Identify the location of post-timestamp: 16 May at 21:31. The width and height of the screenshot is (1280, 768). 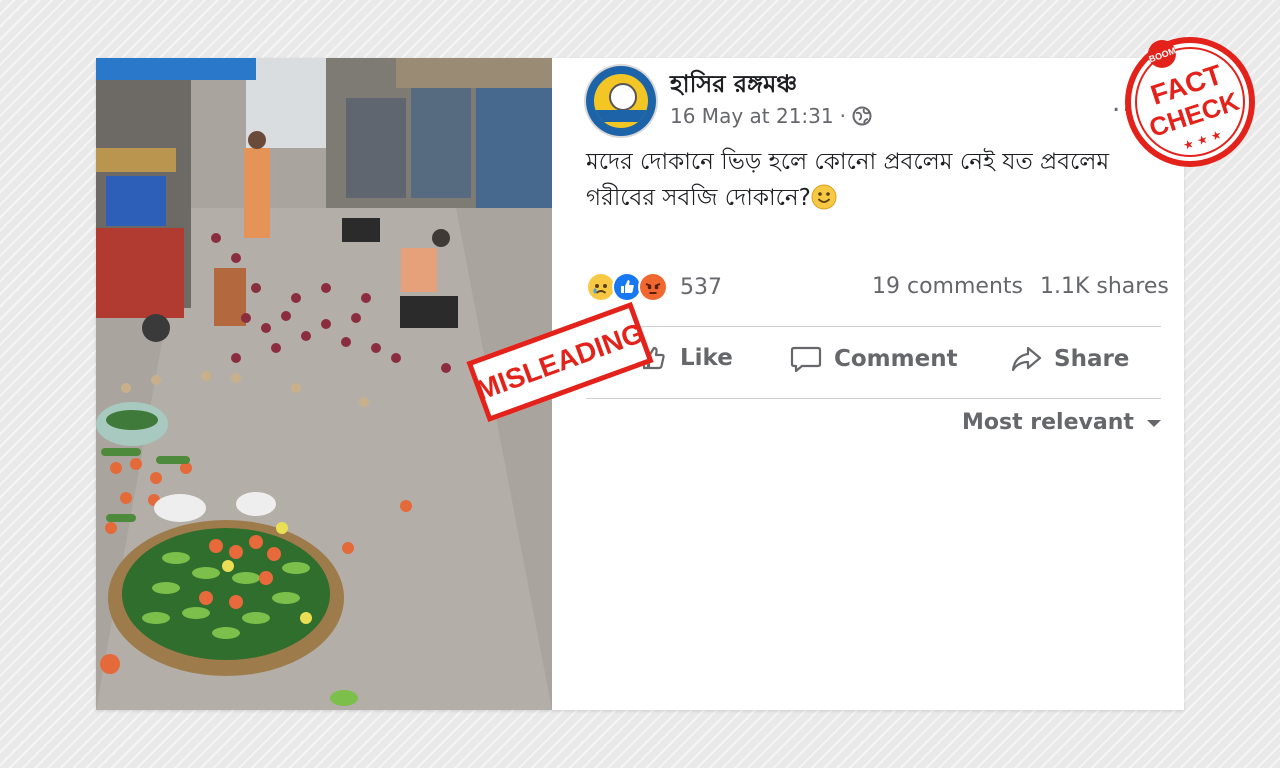
(752, 116).